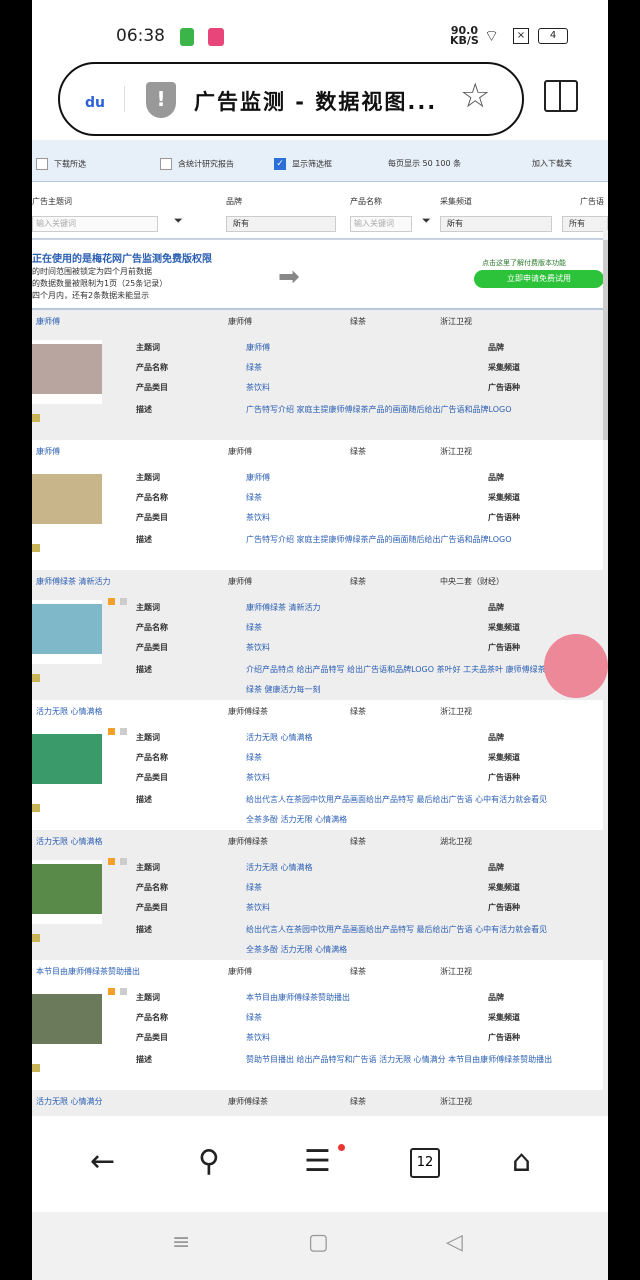 Image resolution: width=640 pixels, height=1280 pixels. What do you see at coordinates (73, 581) in the screenshot?
I see `record-title-link: 康师傅绿茶 清新活力` at bounding box center [73, 581].